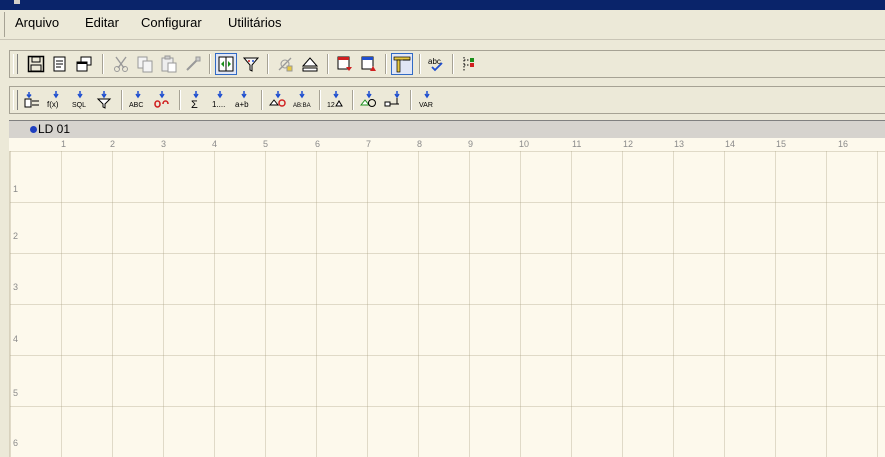  Describe the element at coordinates (843, 144) in the screenshot. I see `ruler-col: 16` at that location.